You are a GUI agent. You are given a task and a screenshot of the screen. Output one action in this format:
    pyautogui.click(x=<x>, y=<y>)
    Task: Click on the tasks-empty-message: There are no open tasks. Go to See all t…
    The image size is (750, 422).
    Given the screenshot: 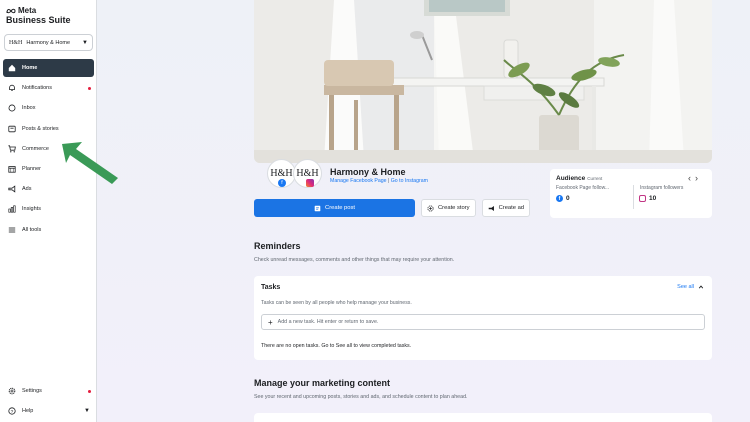 What is the action you would take?
    pyautogui.click(x=336, y=346)
    